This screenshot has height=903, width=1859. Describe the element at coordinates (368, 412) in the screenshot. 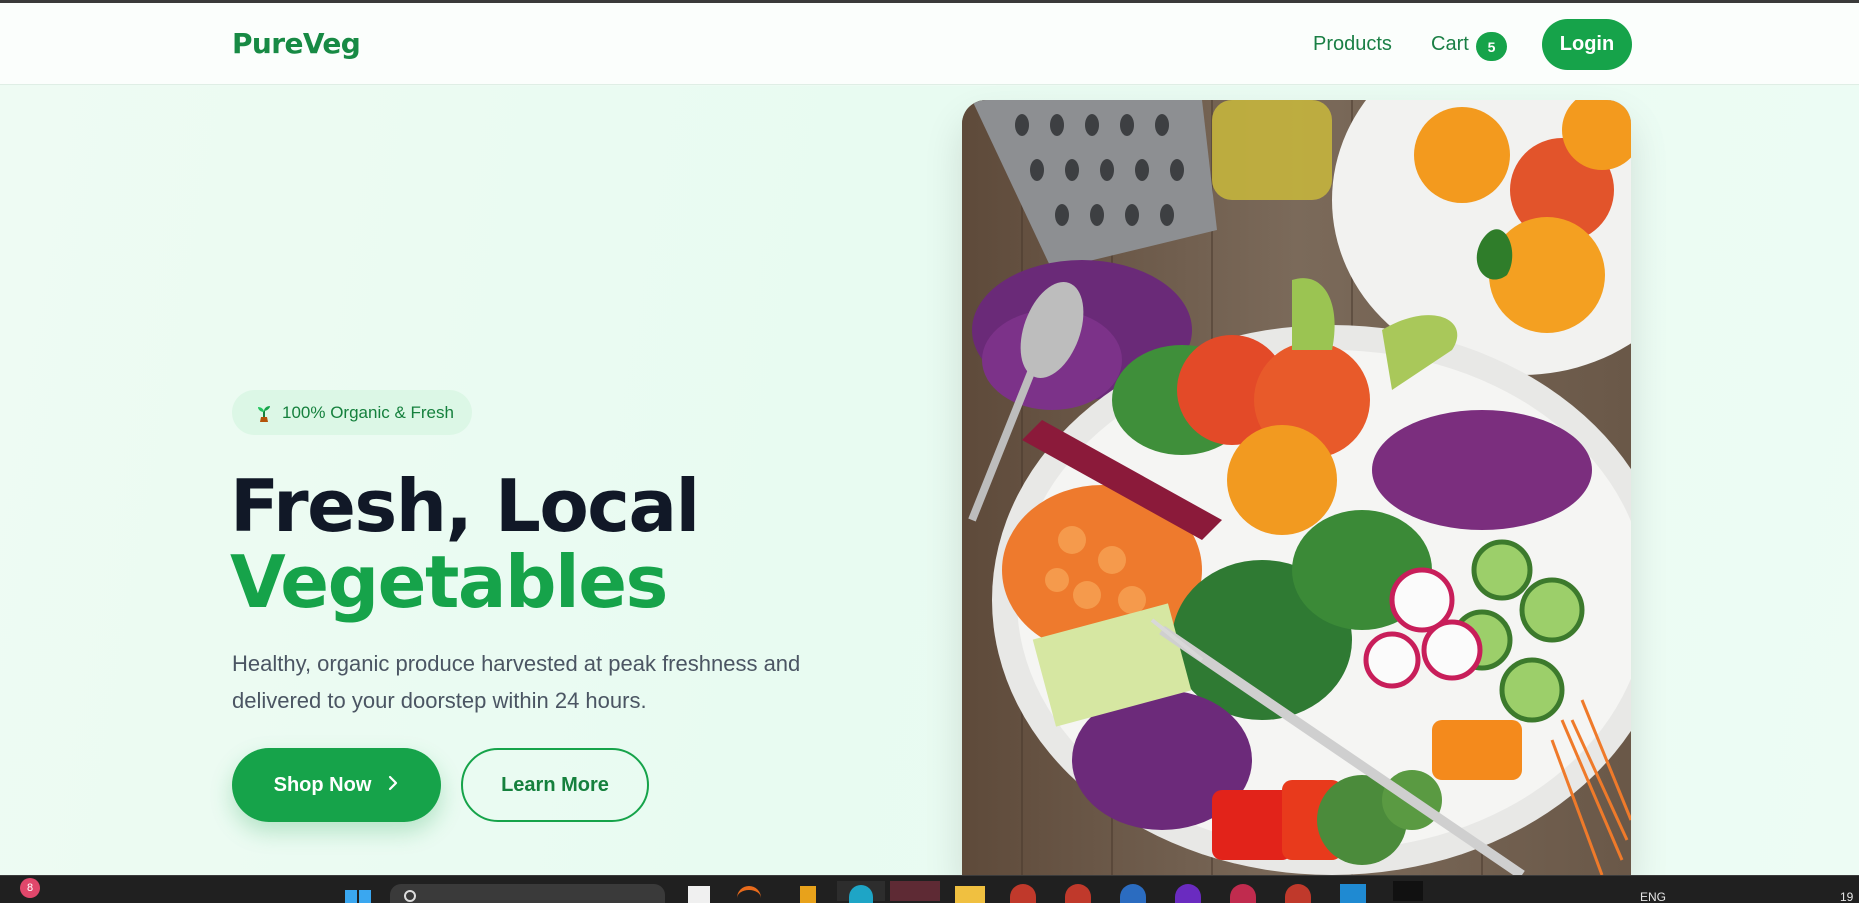

I see `organic-badge-label: 100% Organic & Fresh` at that location.